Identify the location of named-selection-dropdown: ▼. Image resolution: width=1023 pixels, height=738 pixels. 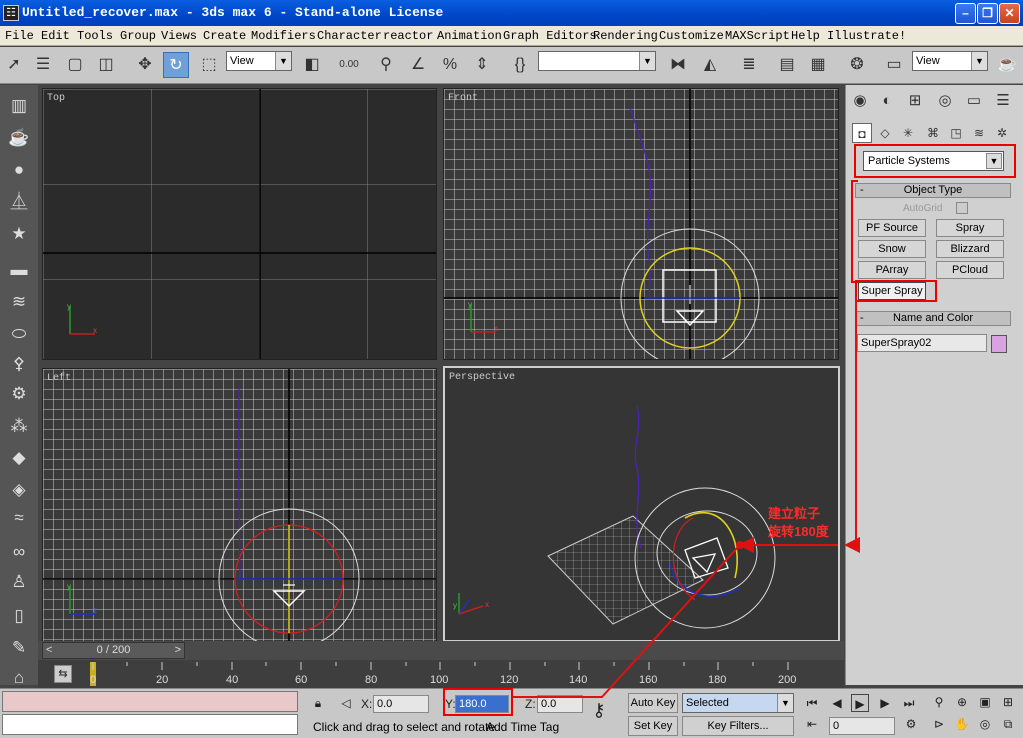
(597, 61).